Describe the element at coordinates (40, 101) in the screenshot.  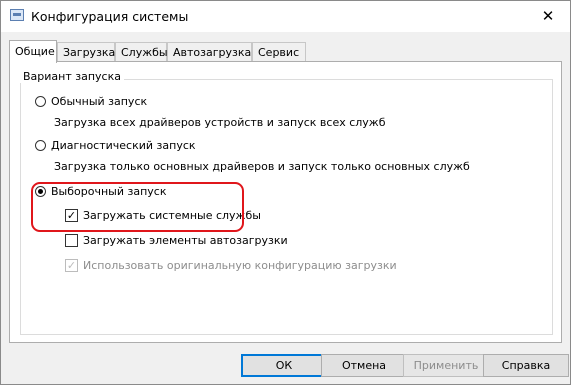
I see `normal-startup-radio` at that location.